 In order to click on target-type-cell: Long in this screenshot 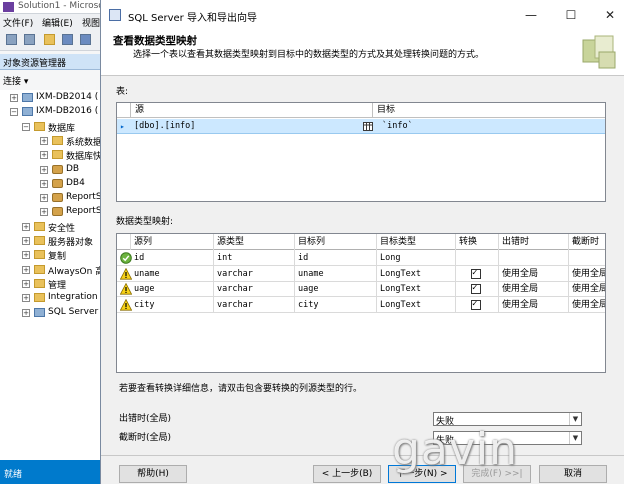, I will do `click(416, 258)`.